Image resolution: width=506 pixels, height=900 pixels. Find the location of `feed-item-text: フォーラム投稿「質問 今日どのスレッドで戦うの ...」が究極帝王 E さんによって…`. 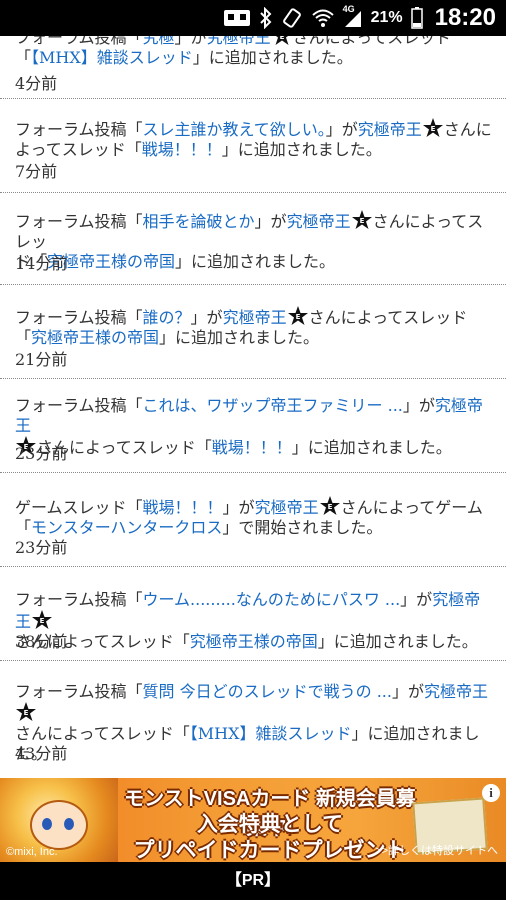

feed-item-text: フォーラム投稿「質問 今日どのスレッドで戦うの ...」が究極帝王 E さんによって… is located at coordinates (251, 722).